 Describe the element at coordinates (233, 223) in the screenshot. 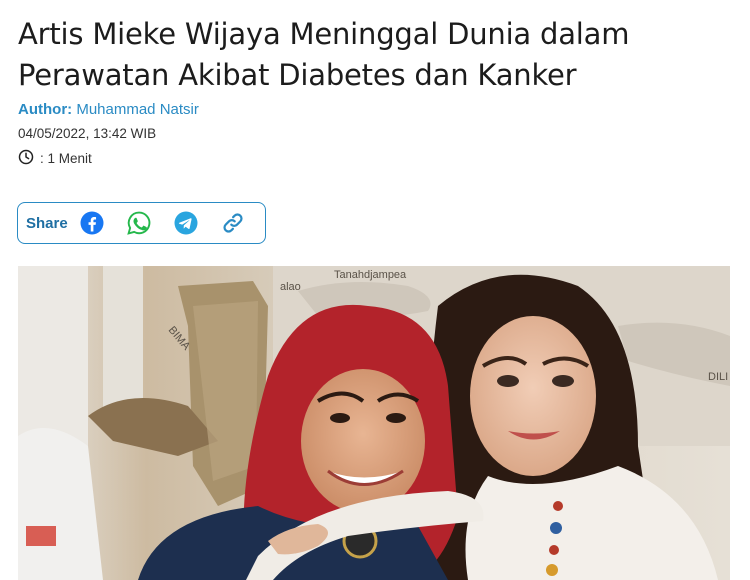

I see `link-icon` at that location.